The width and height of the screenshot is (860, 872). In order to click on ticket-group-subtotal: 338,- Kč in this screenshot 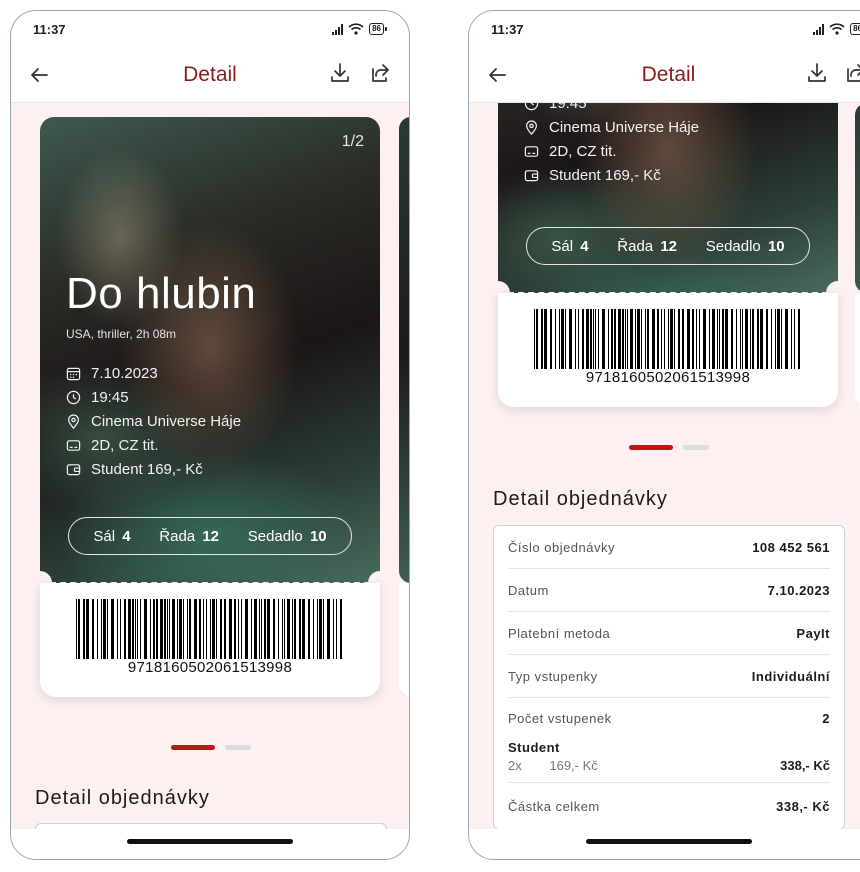, I will do `click(805, 765)`.